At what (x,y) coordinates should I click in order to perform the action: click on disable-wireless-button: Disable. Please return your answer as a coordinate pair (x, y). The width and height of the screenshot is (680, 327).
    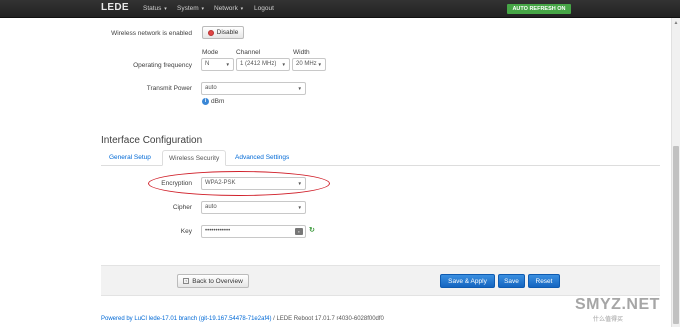
    Looking at the image, I should click on (223, 32).